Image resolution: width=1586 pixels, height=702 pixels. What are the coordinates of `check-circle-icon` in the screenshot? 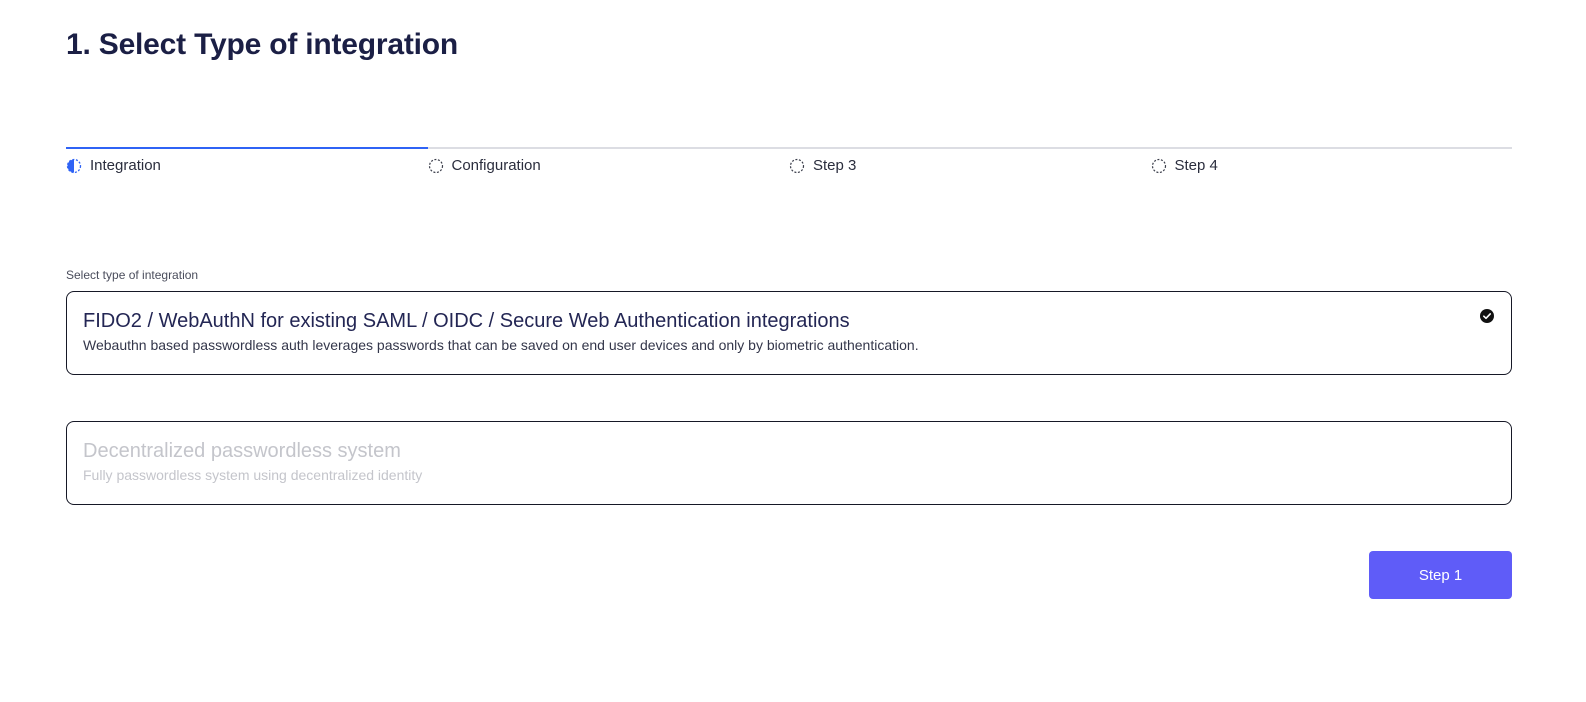 It's located at (1487, 316).